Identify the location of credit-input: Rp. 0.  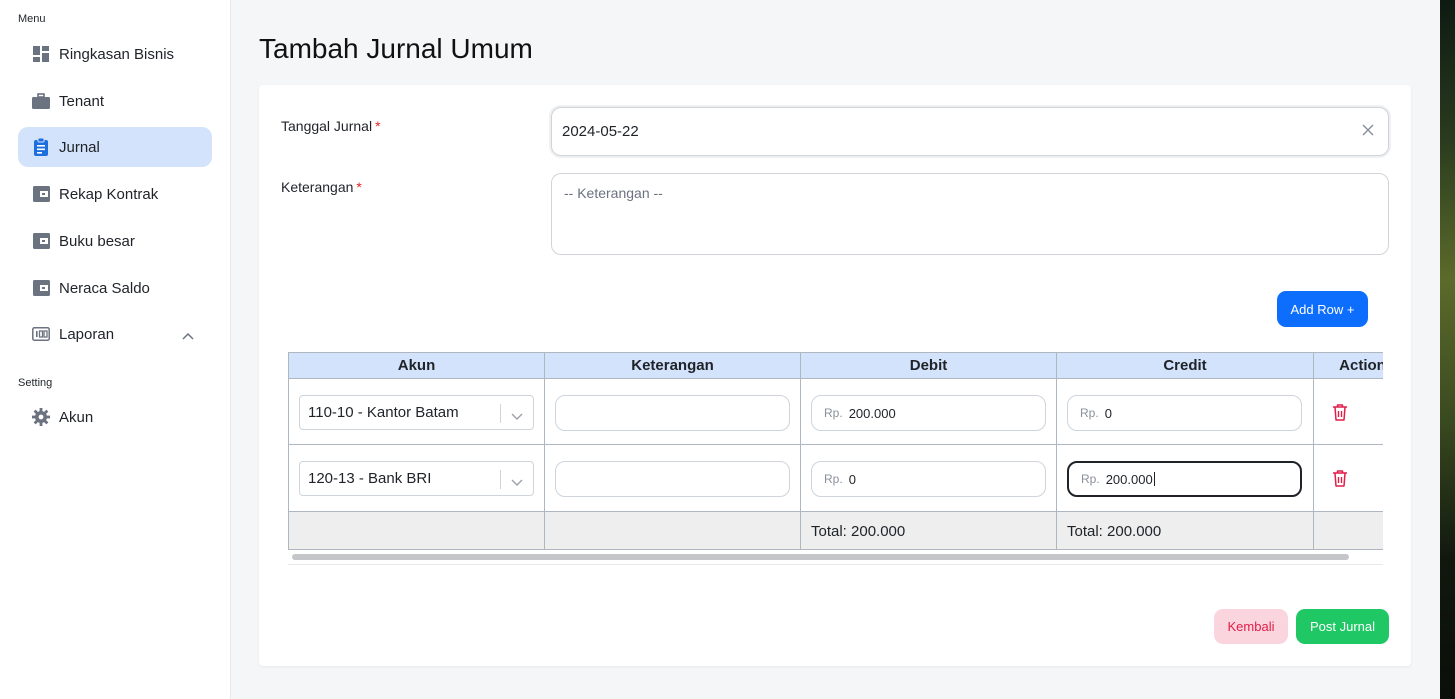
(1184, 413).